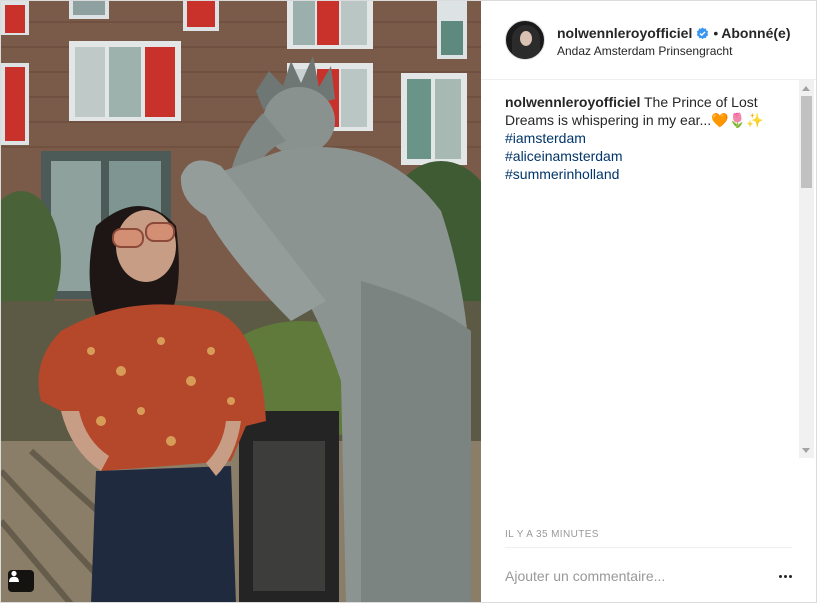  What do you see at coordinates (644, 51) in the screenshot?
I see `location-link: Andaz Amsterdam Prinsengracht` at bounding box center [644, 51].